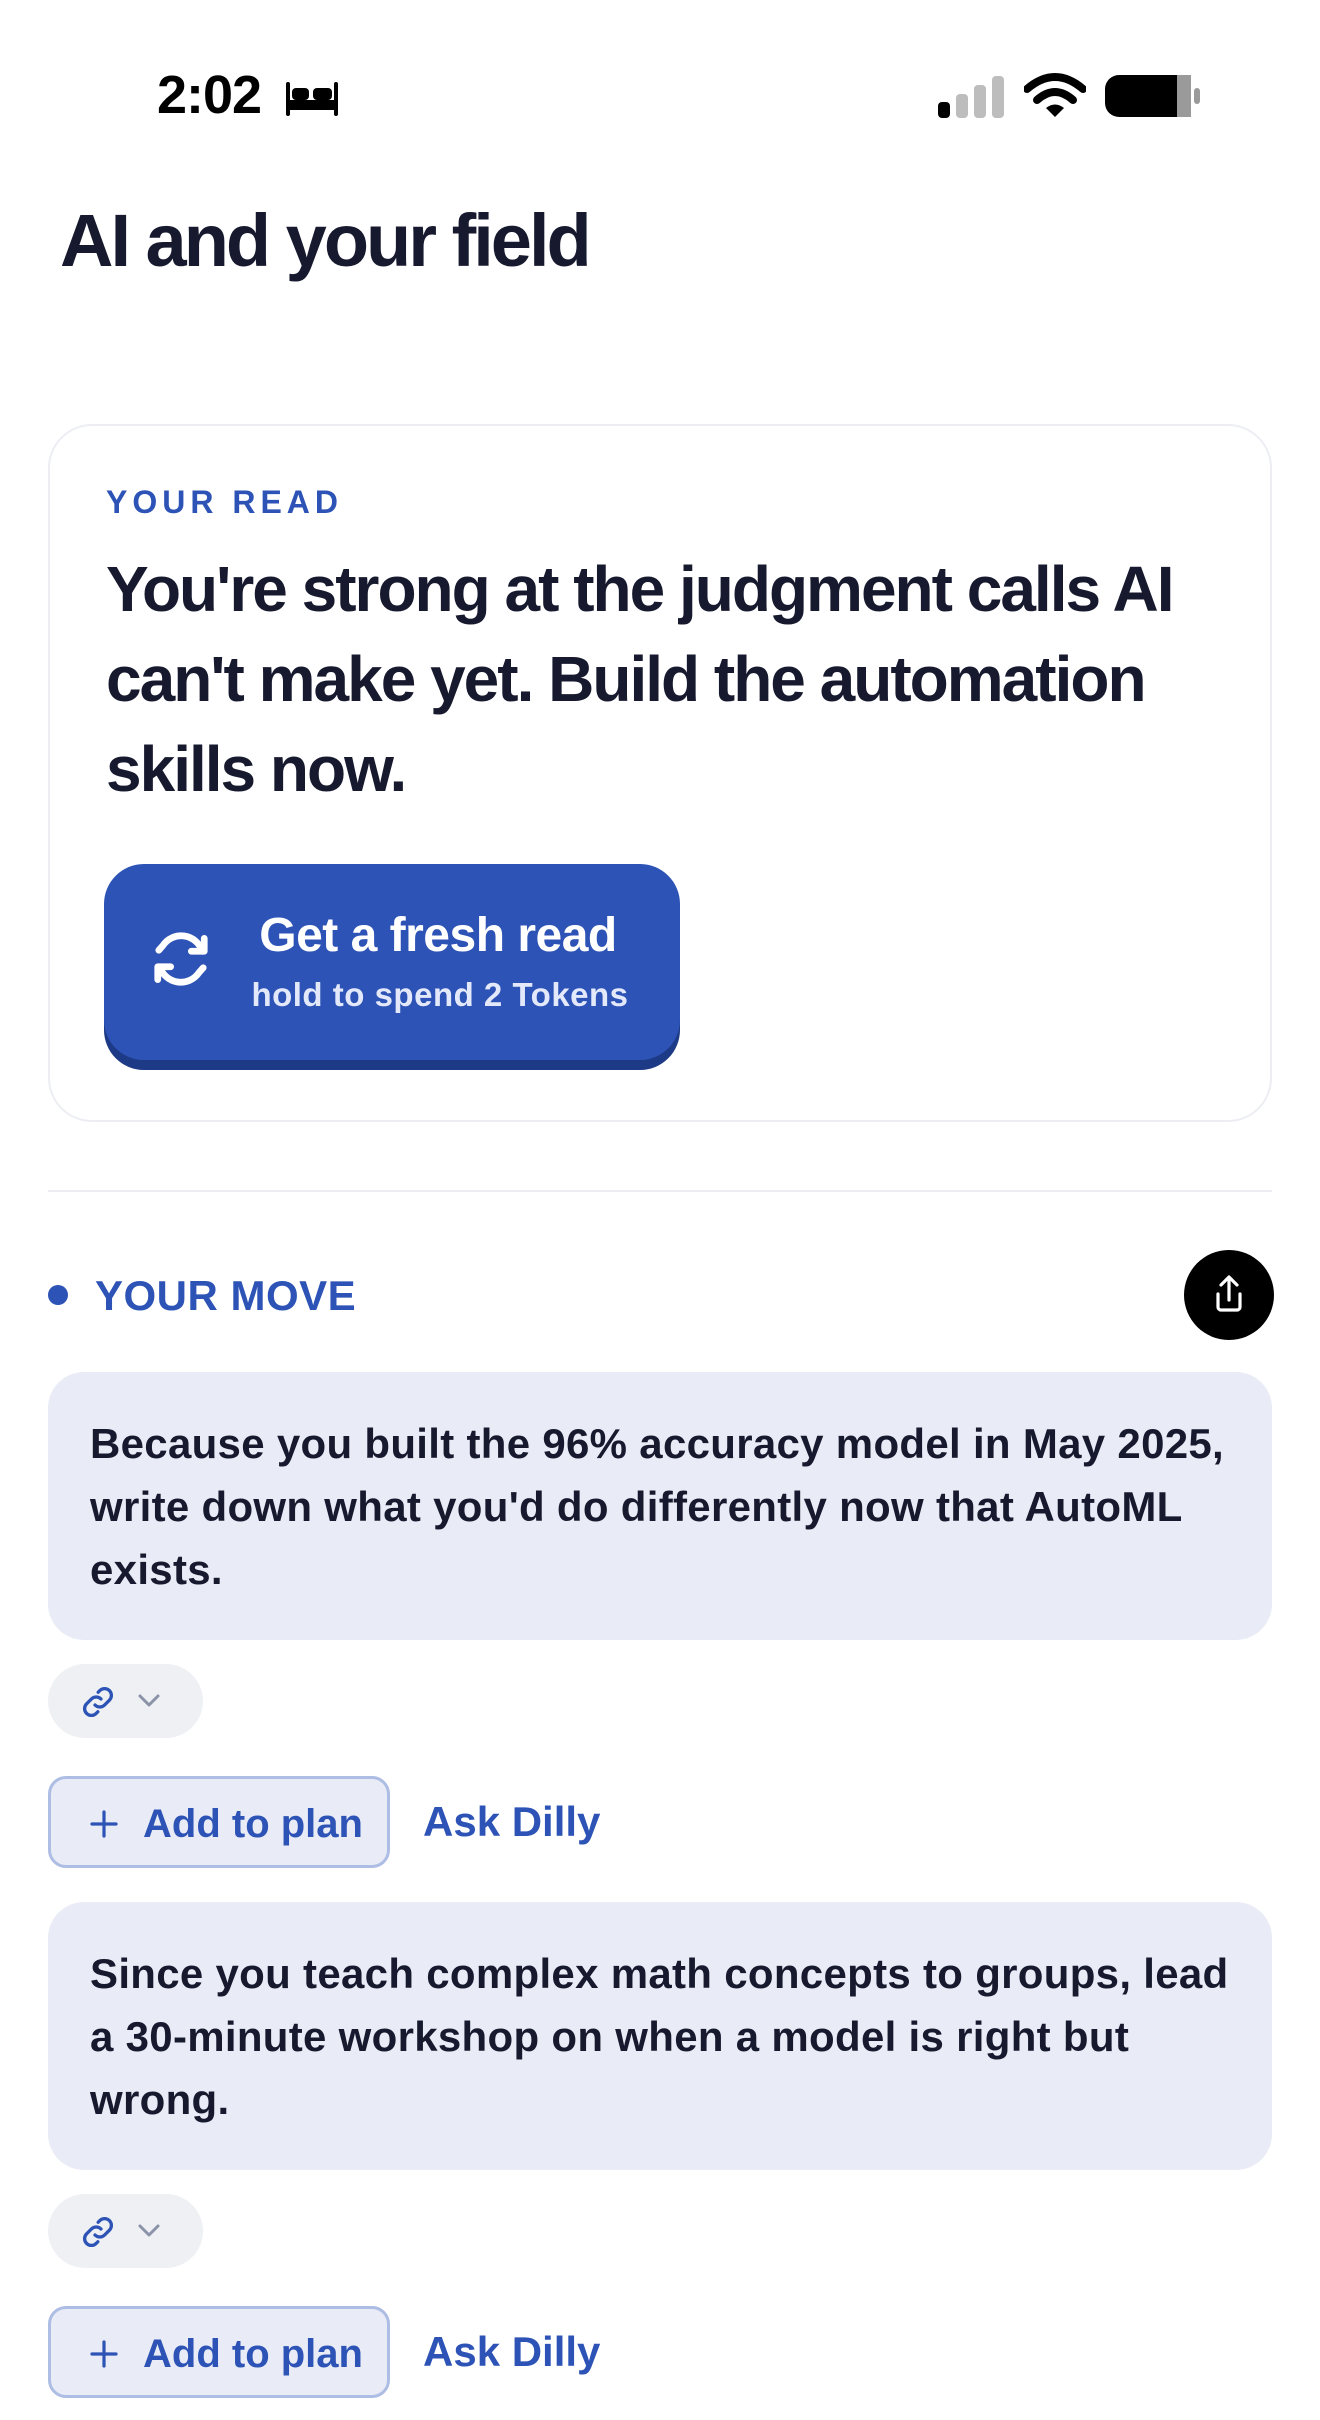  I want to click on status-bar: 2:02, so click(660, 100).